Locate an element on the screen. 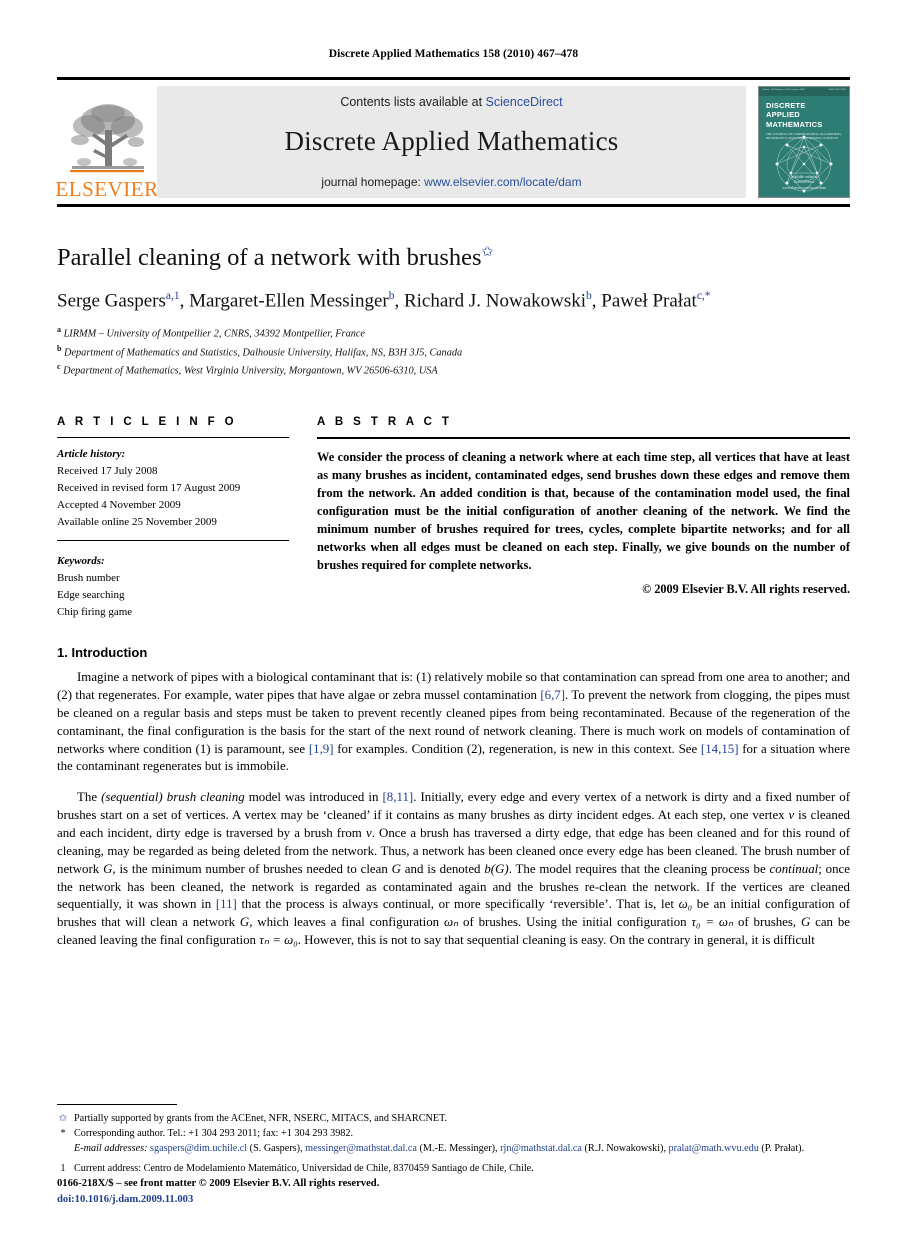 Image resolution: width=907 pixels, height=1238 pixels. author-name: Richard J. Nowakowski is located at coordinates (495, 301).